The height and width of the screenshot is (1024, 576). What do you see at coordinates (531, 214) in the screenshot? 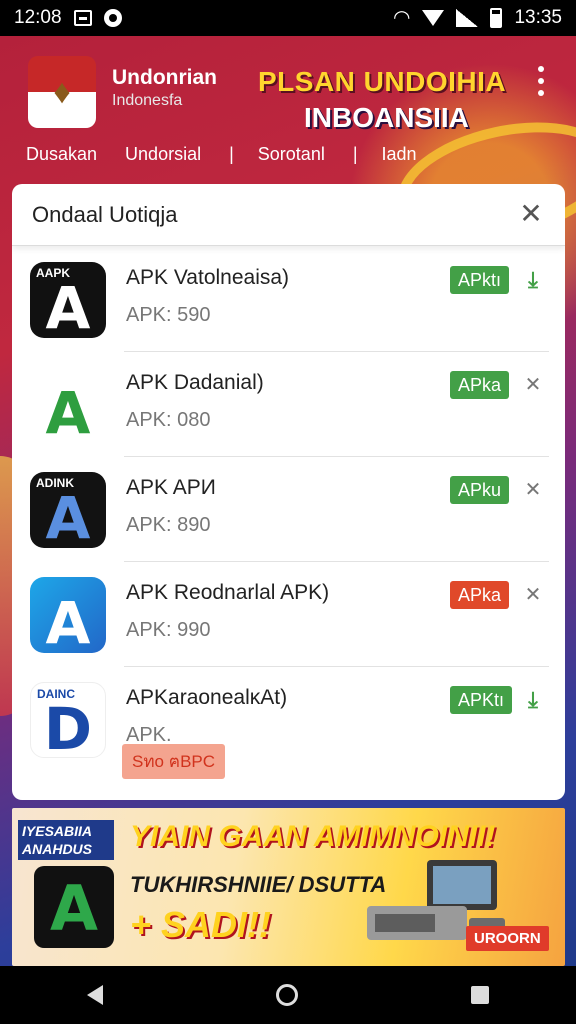
I see `close-icon: ✕` at bounding box center [531, 214].